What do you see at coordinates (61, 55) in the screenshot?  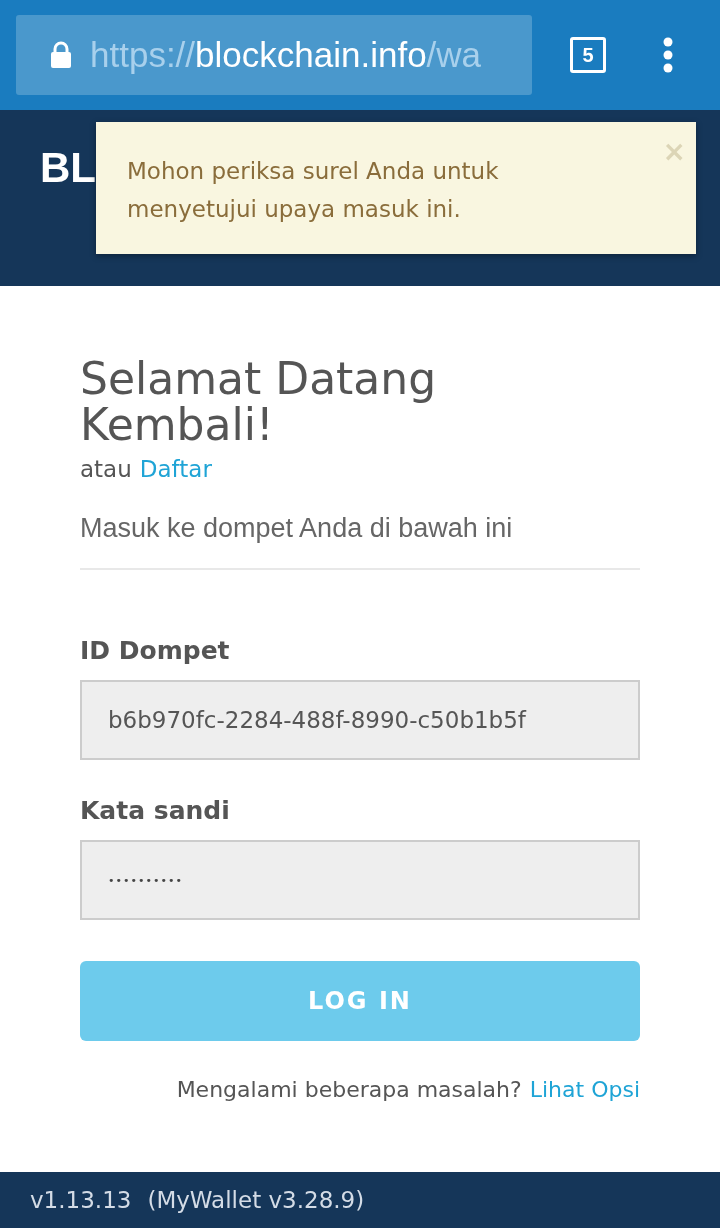 I see `lock-icon` at bounding box center [61, 55].